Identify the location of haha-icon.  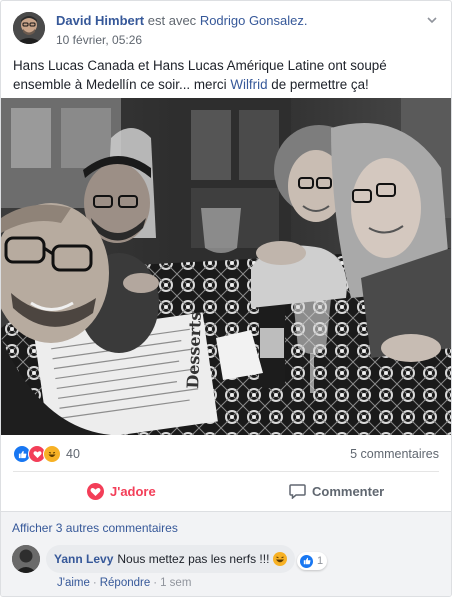
(52, 454).